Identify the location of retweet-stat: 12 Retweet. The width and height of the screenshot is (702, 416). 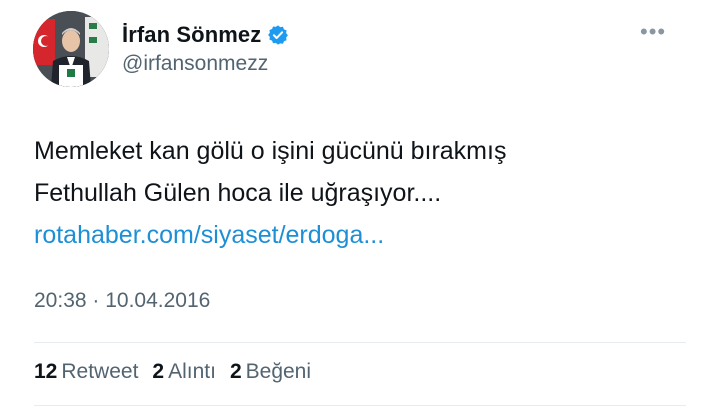
(86, 372).